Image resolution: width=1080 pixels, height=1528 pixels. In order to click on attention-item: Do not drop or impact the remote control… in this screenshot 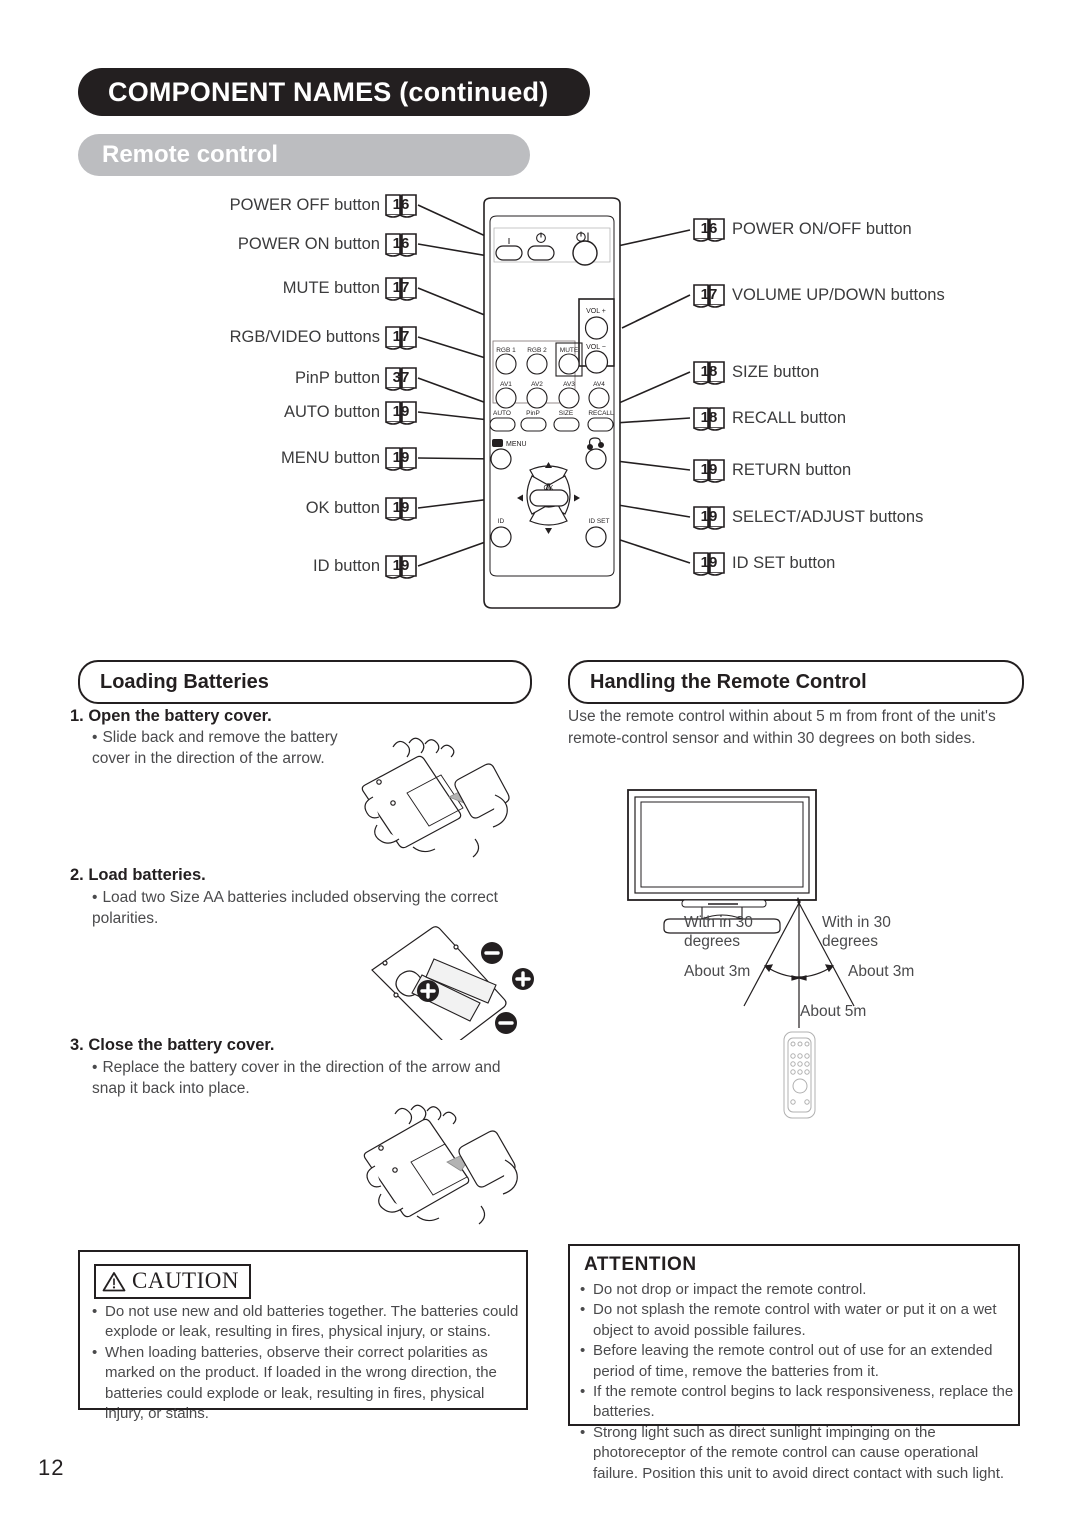, I will do `click(797, 1290)`.